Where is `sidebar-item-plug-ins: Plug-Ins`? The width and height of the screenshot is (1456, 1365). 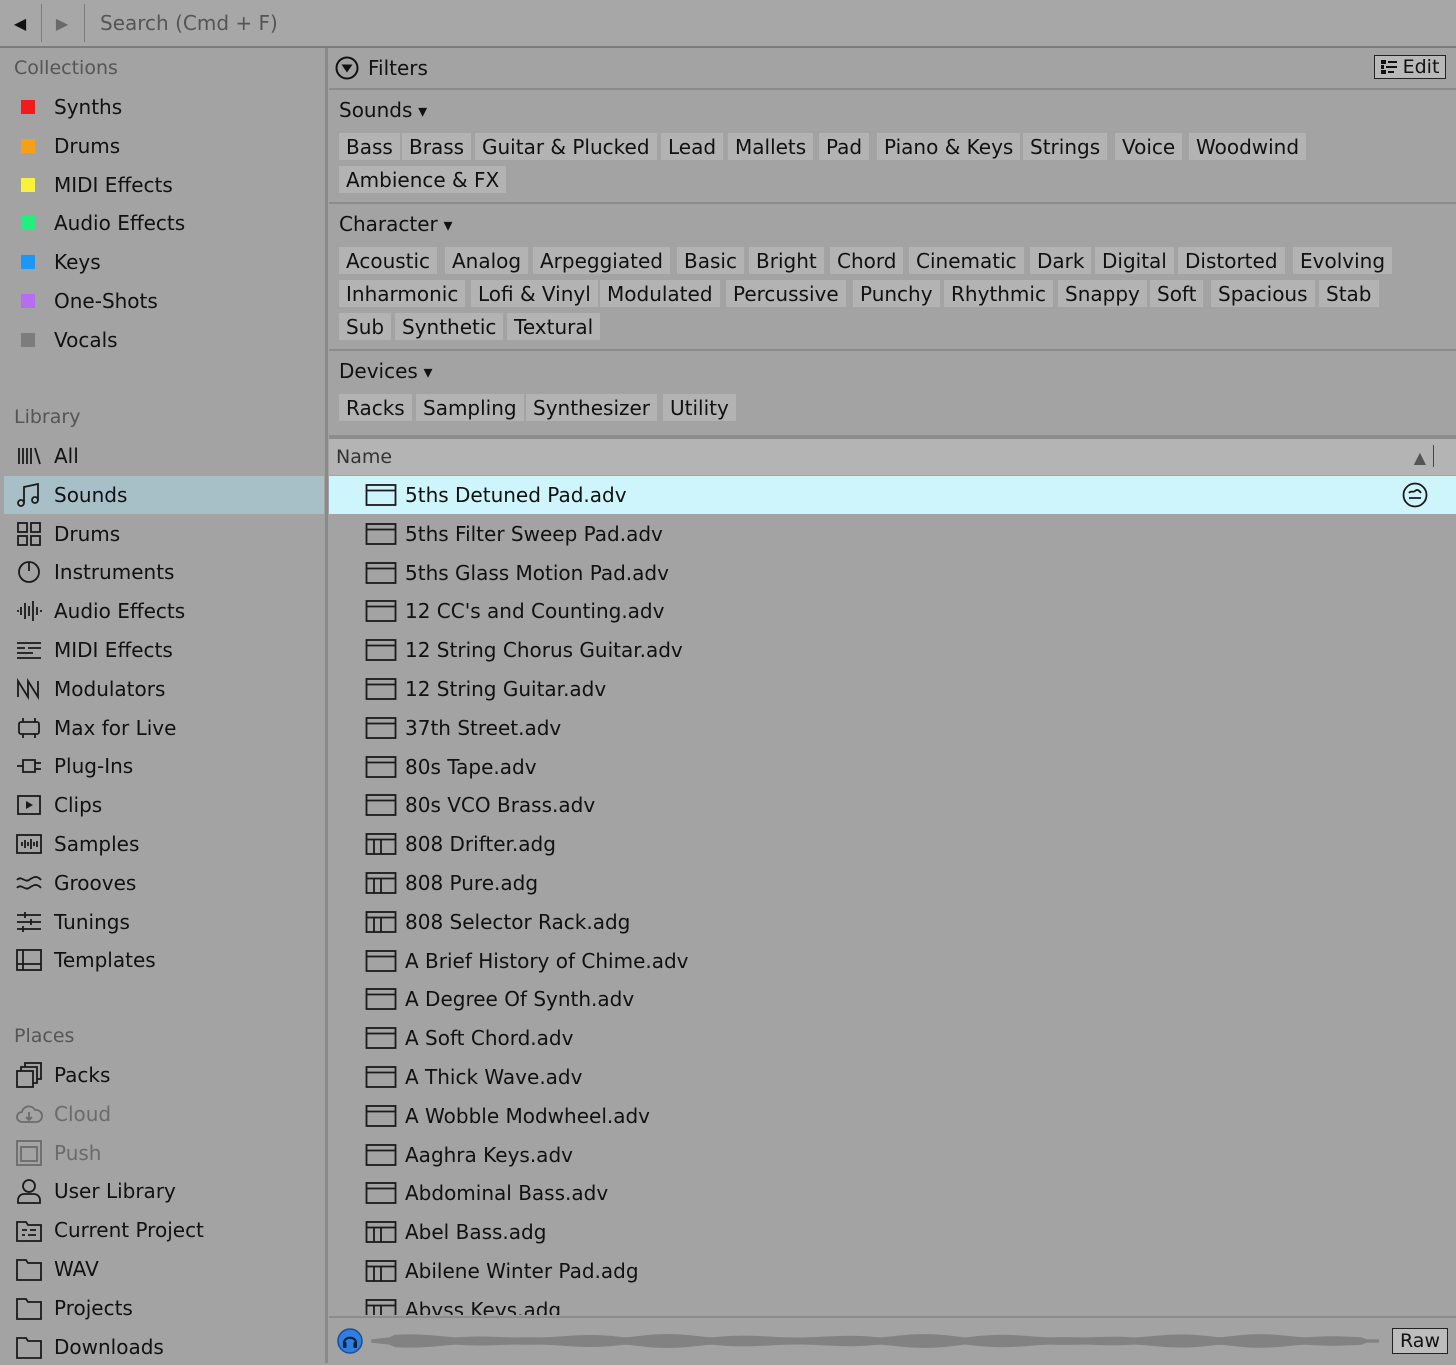
sidebar-item-plug-ins: Plug-Ins is located at coordinates (164, 766).